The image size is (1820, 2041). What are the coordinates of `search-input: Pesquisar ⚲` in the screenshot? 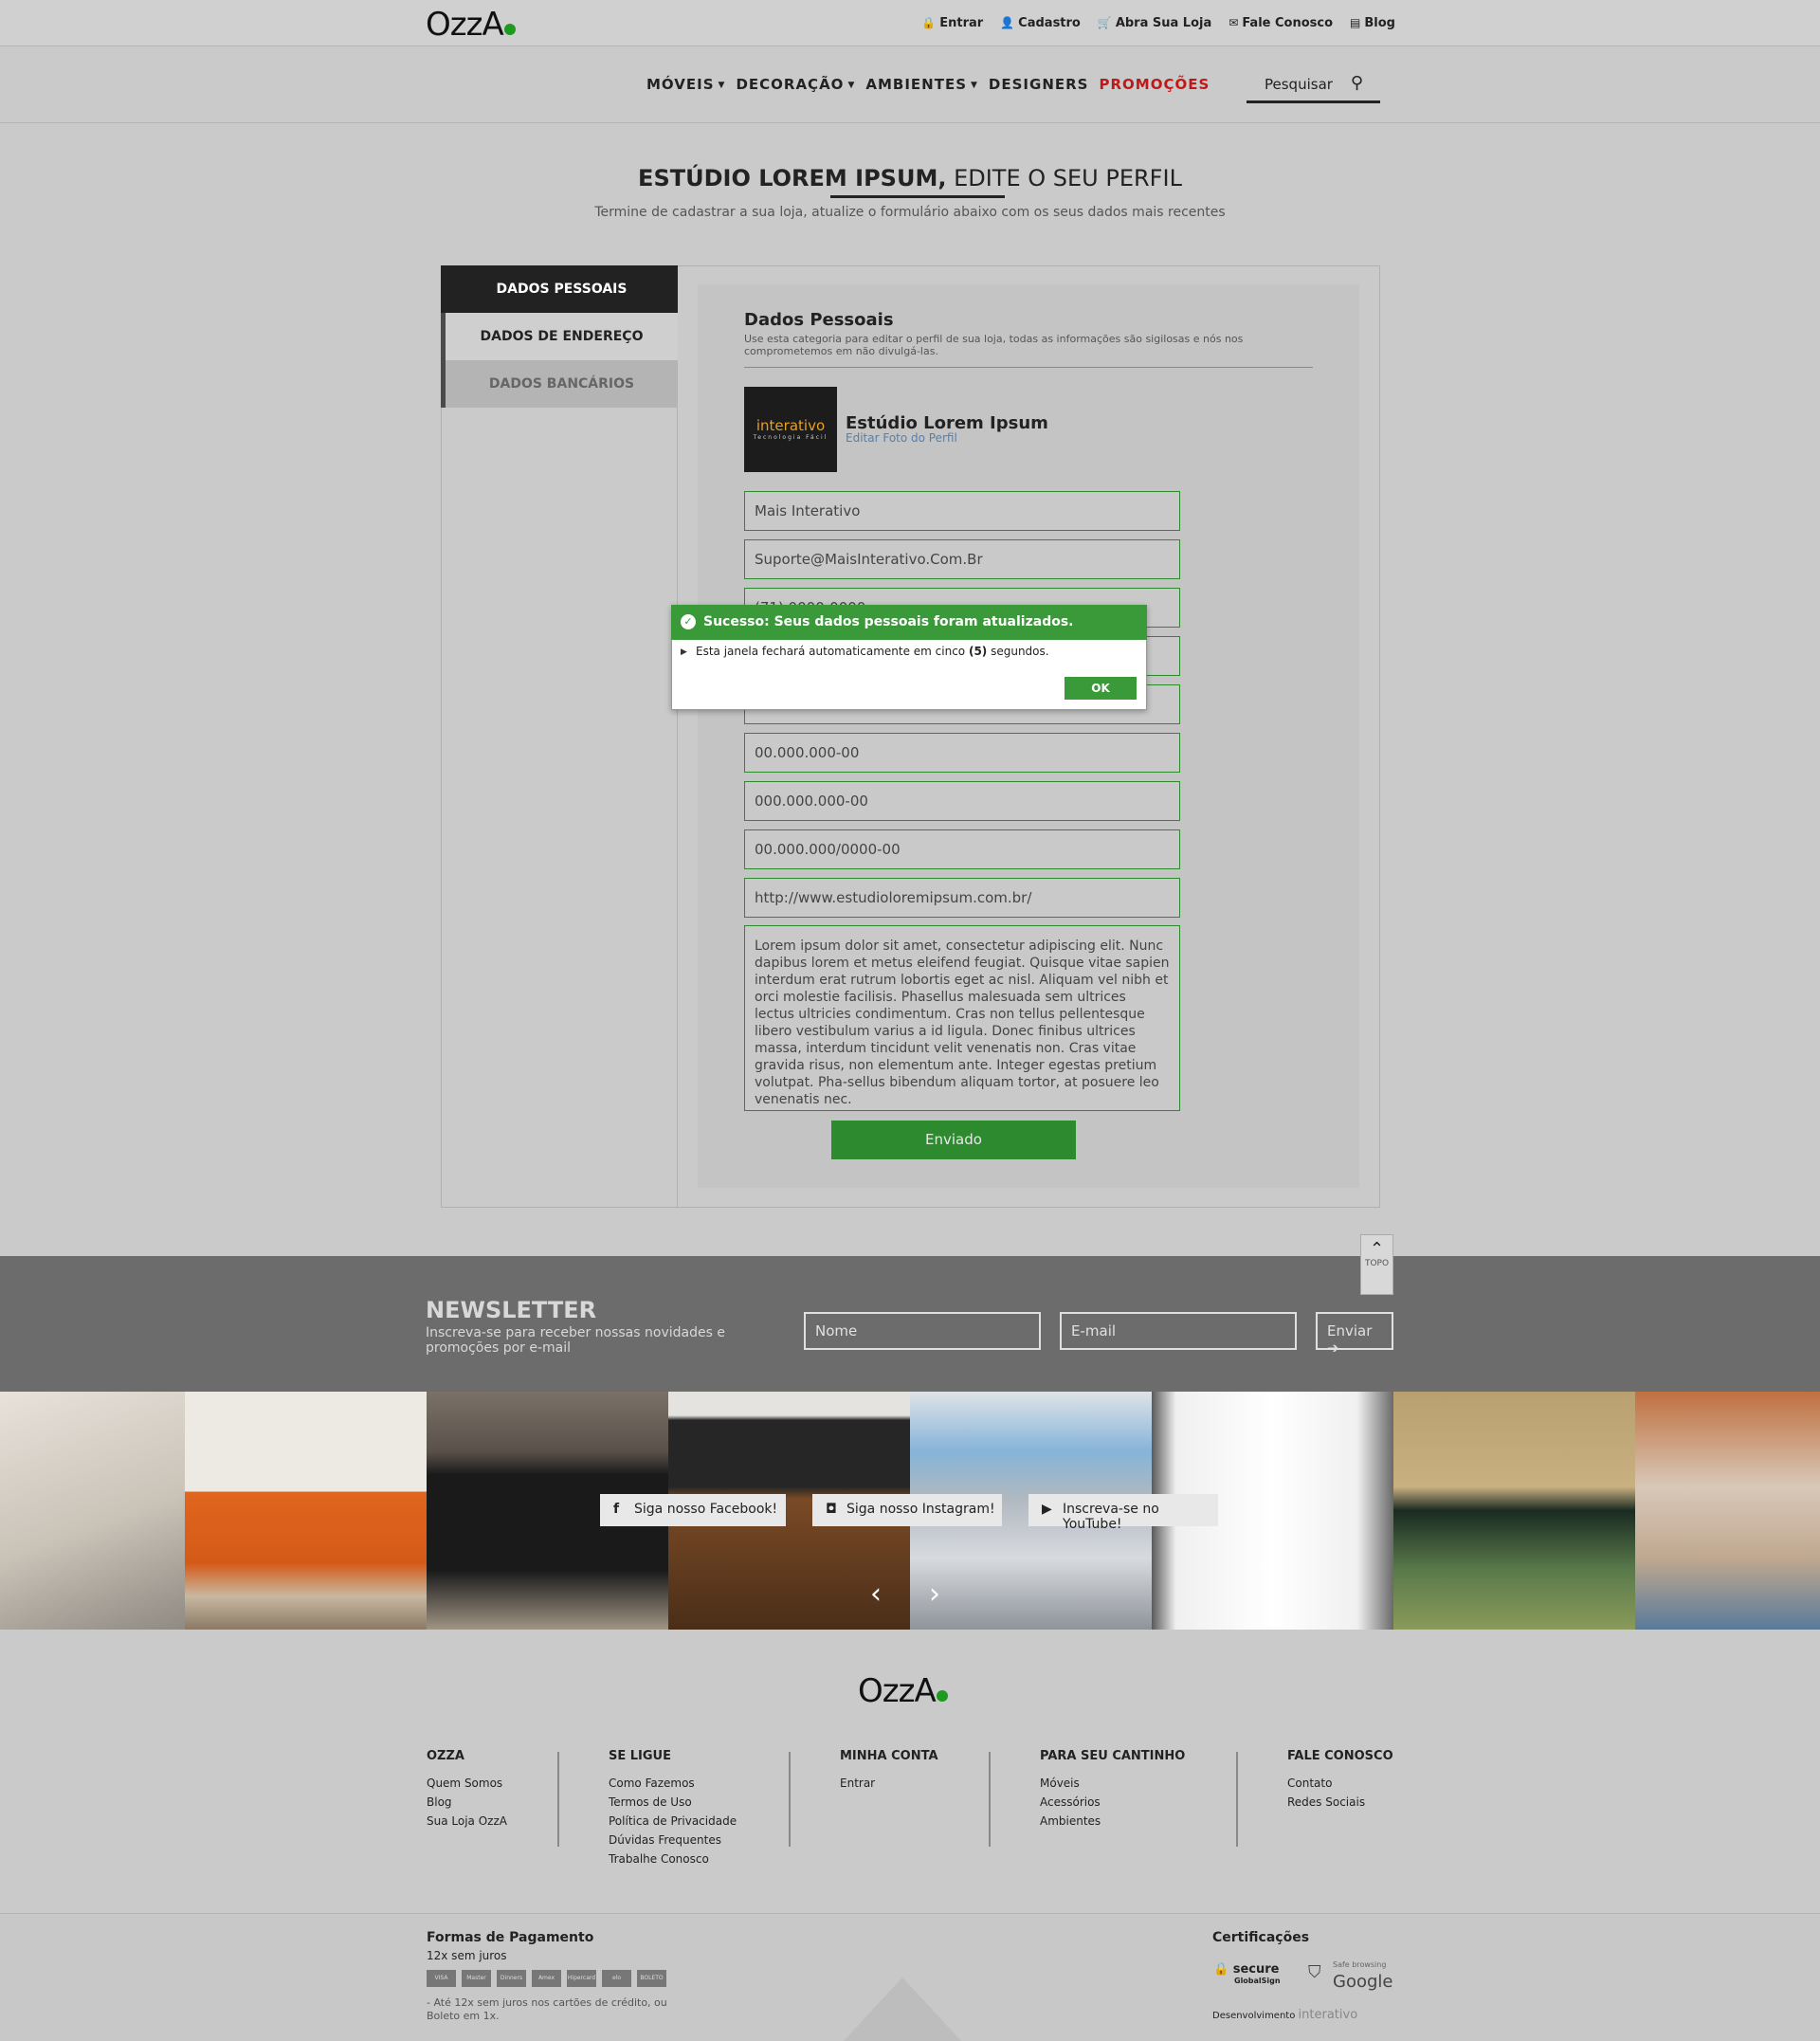 It's located at (1313, 86).